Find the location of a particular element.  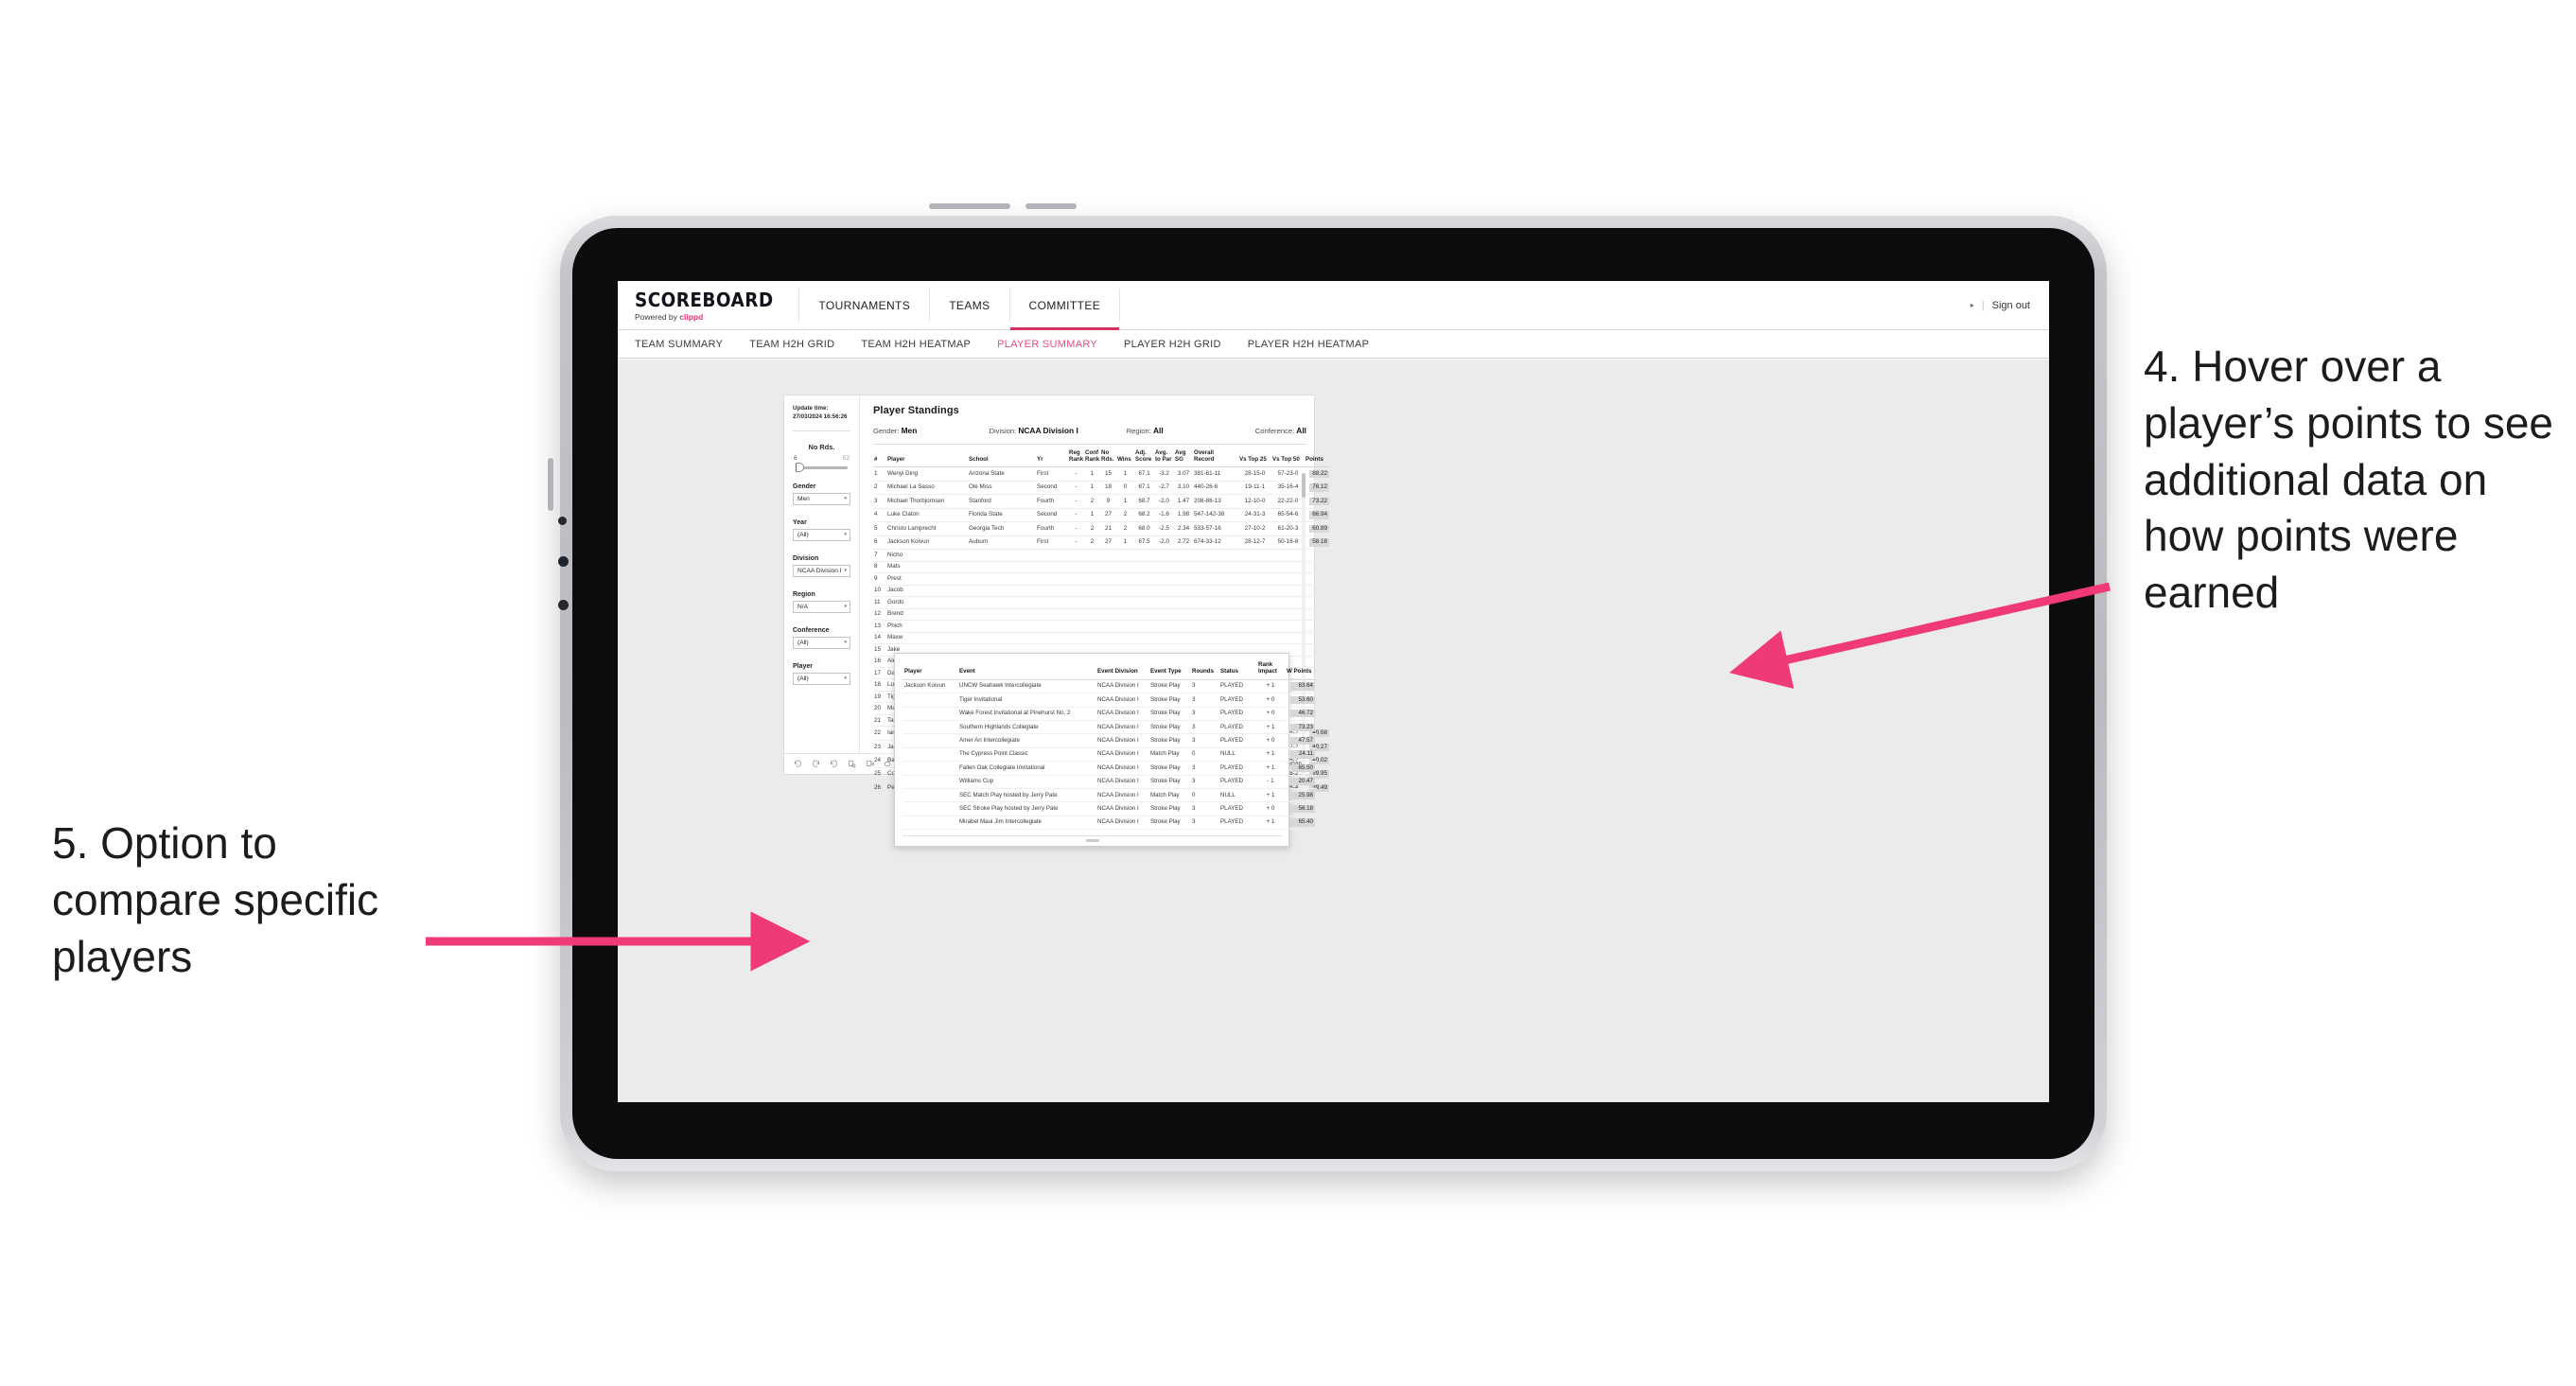

col-reg-rank: Reg Rank is located at coordinates (1076, 456).